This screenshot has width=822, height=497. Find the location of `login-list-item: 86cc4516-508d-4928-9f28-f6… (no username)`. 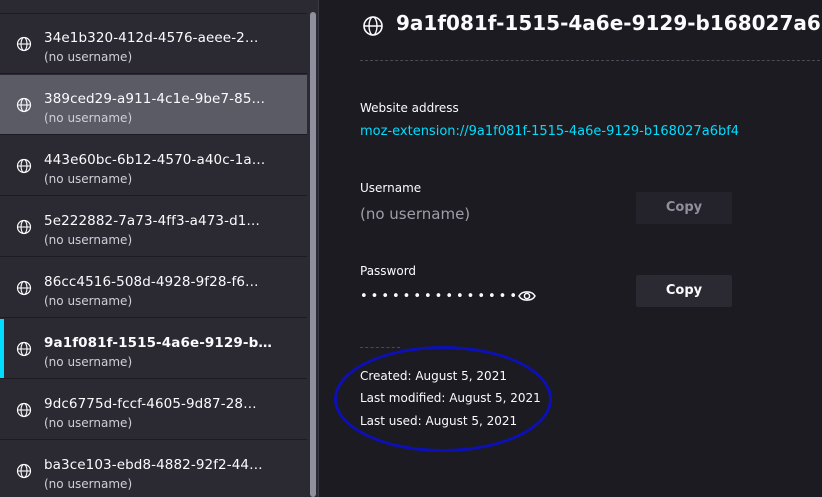

login-list-item: 86cc4516-508d-4928-9f28-f6… (no username) is located at coordinates (153, 288).